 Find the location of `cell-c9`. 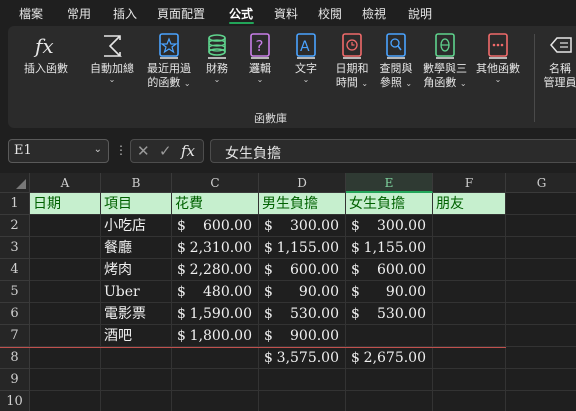

cell-c9 is located at coordinates (215, 380).